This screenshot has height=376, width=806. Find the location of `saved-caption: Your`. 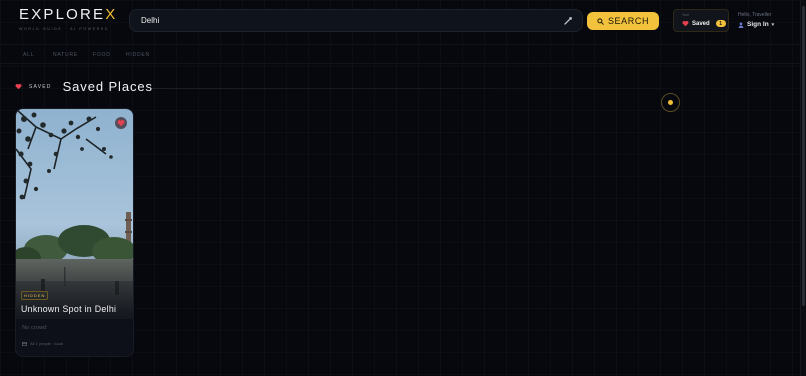

saved-caption: Your is located at coordinates (686, 15).